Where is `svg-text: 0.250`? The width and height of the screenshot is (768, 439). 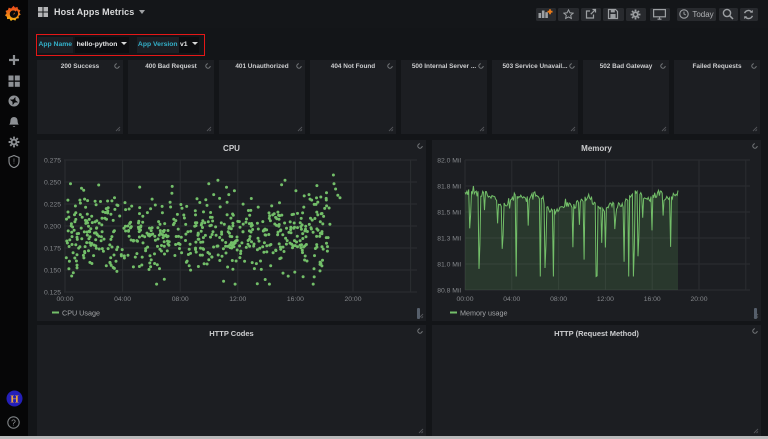 svg-text: 0.250 is located at coordinates (52, 183).